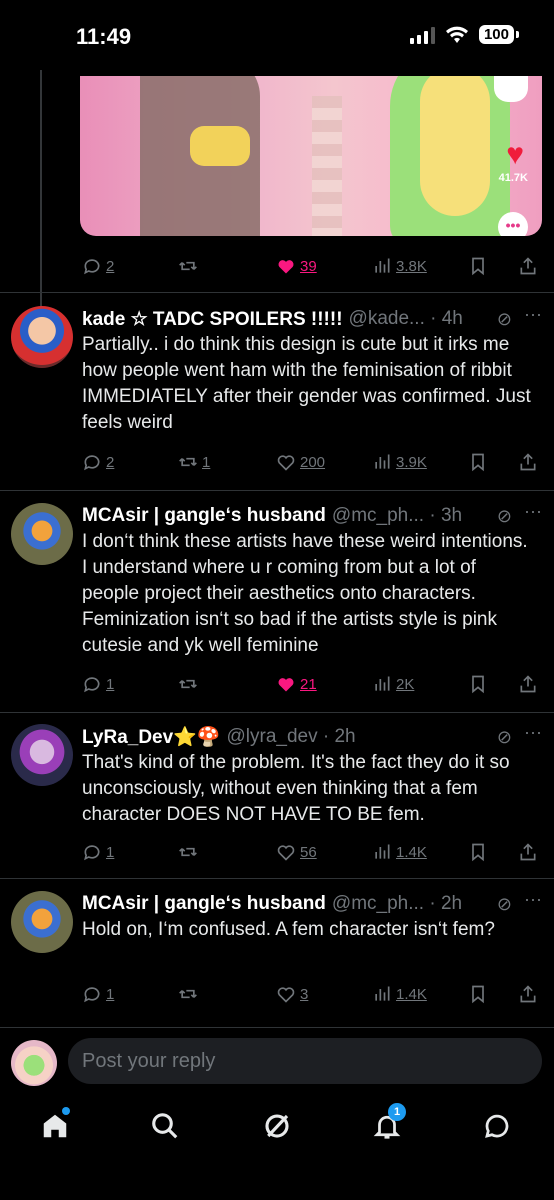 This screenshot has width=554, height=1200. I want to click on like-count: 200, so click(313, 462).